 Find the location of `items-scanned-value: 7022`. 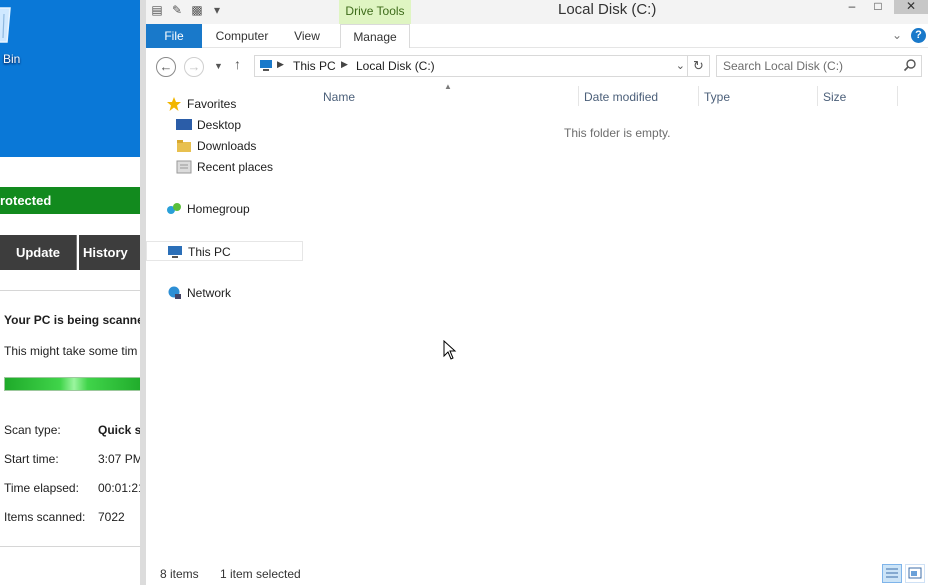

items-scanned-value: 7022 is located at coordinates (111, 517).